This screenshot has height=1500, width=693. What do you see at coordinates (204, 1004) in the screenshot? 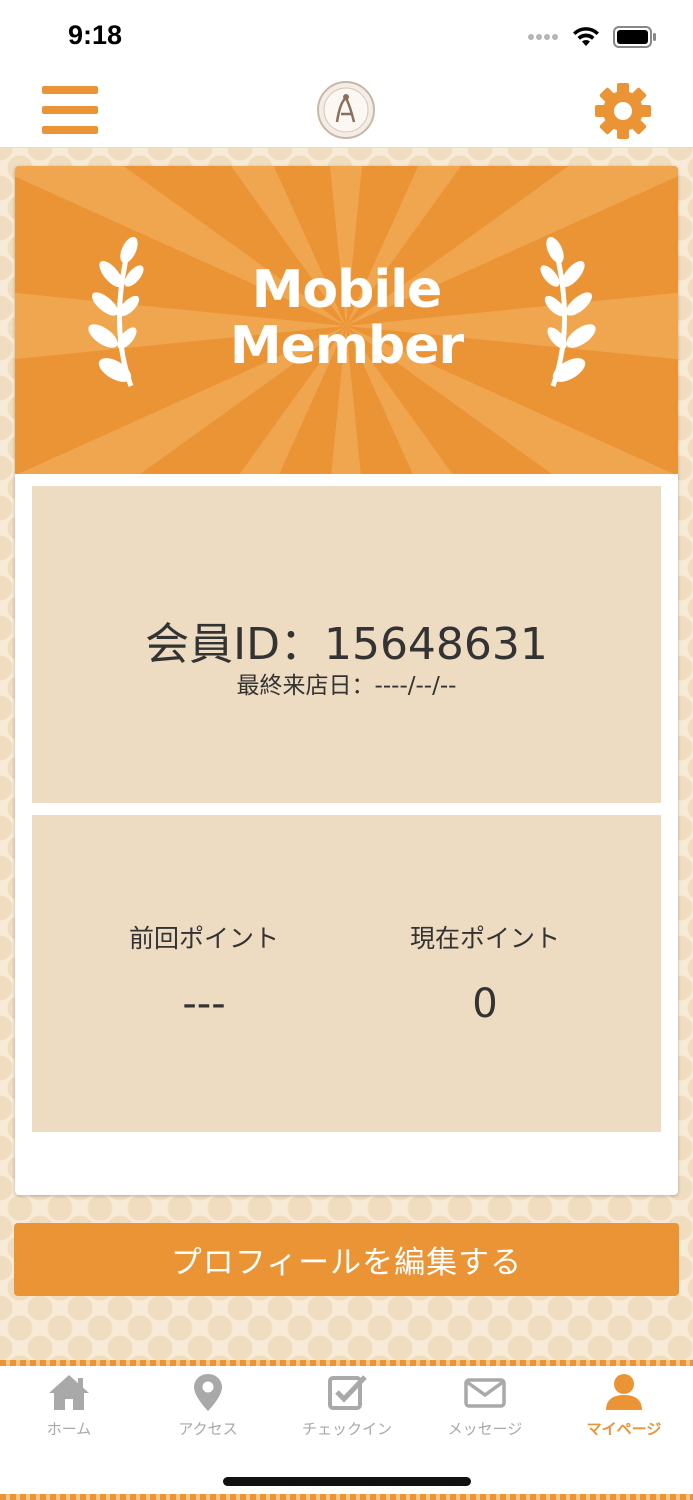
I see `previous-points-value: ---` at bounding box center [204, 1004].